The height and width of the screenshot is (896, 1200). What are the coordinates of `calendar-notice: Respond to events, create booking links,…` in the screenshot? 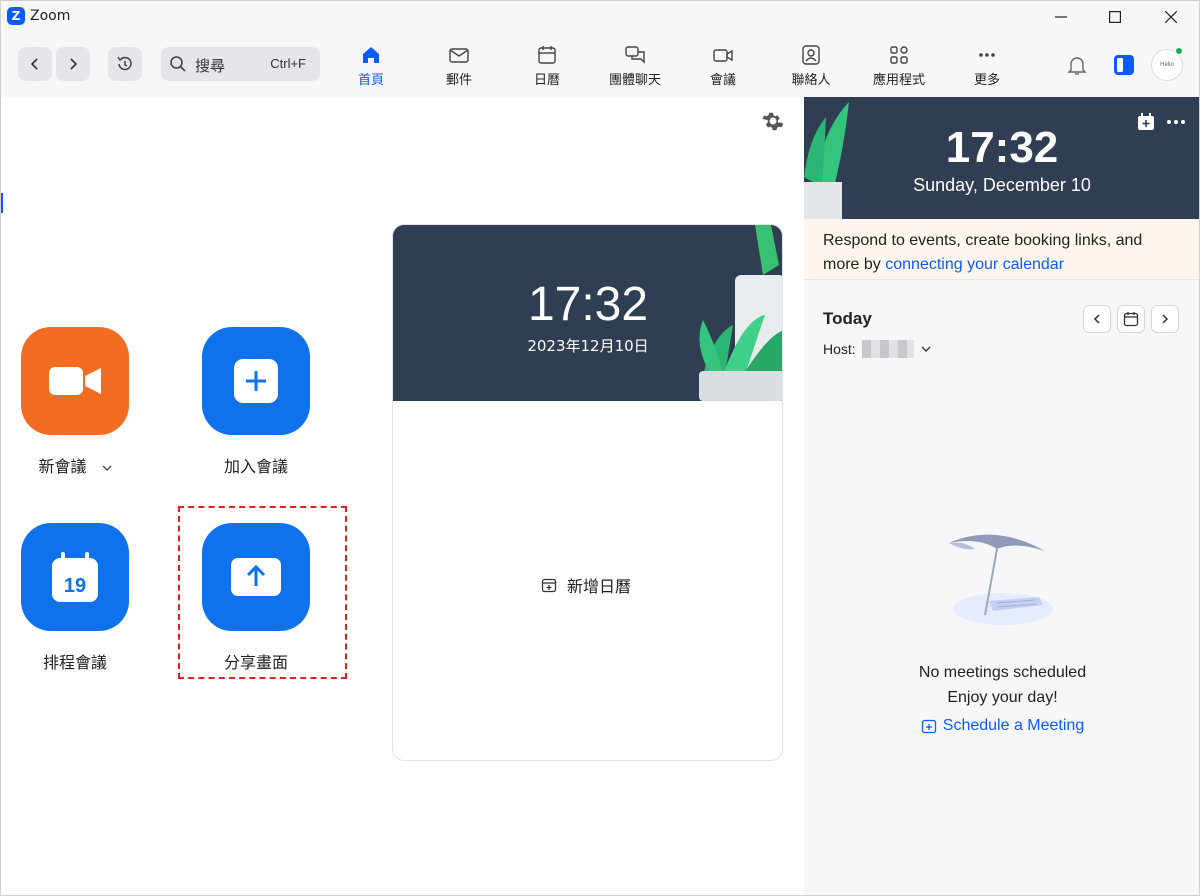 It's located at (1001, 249).